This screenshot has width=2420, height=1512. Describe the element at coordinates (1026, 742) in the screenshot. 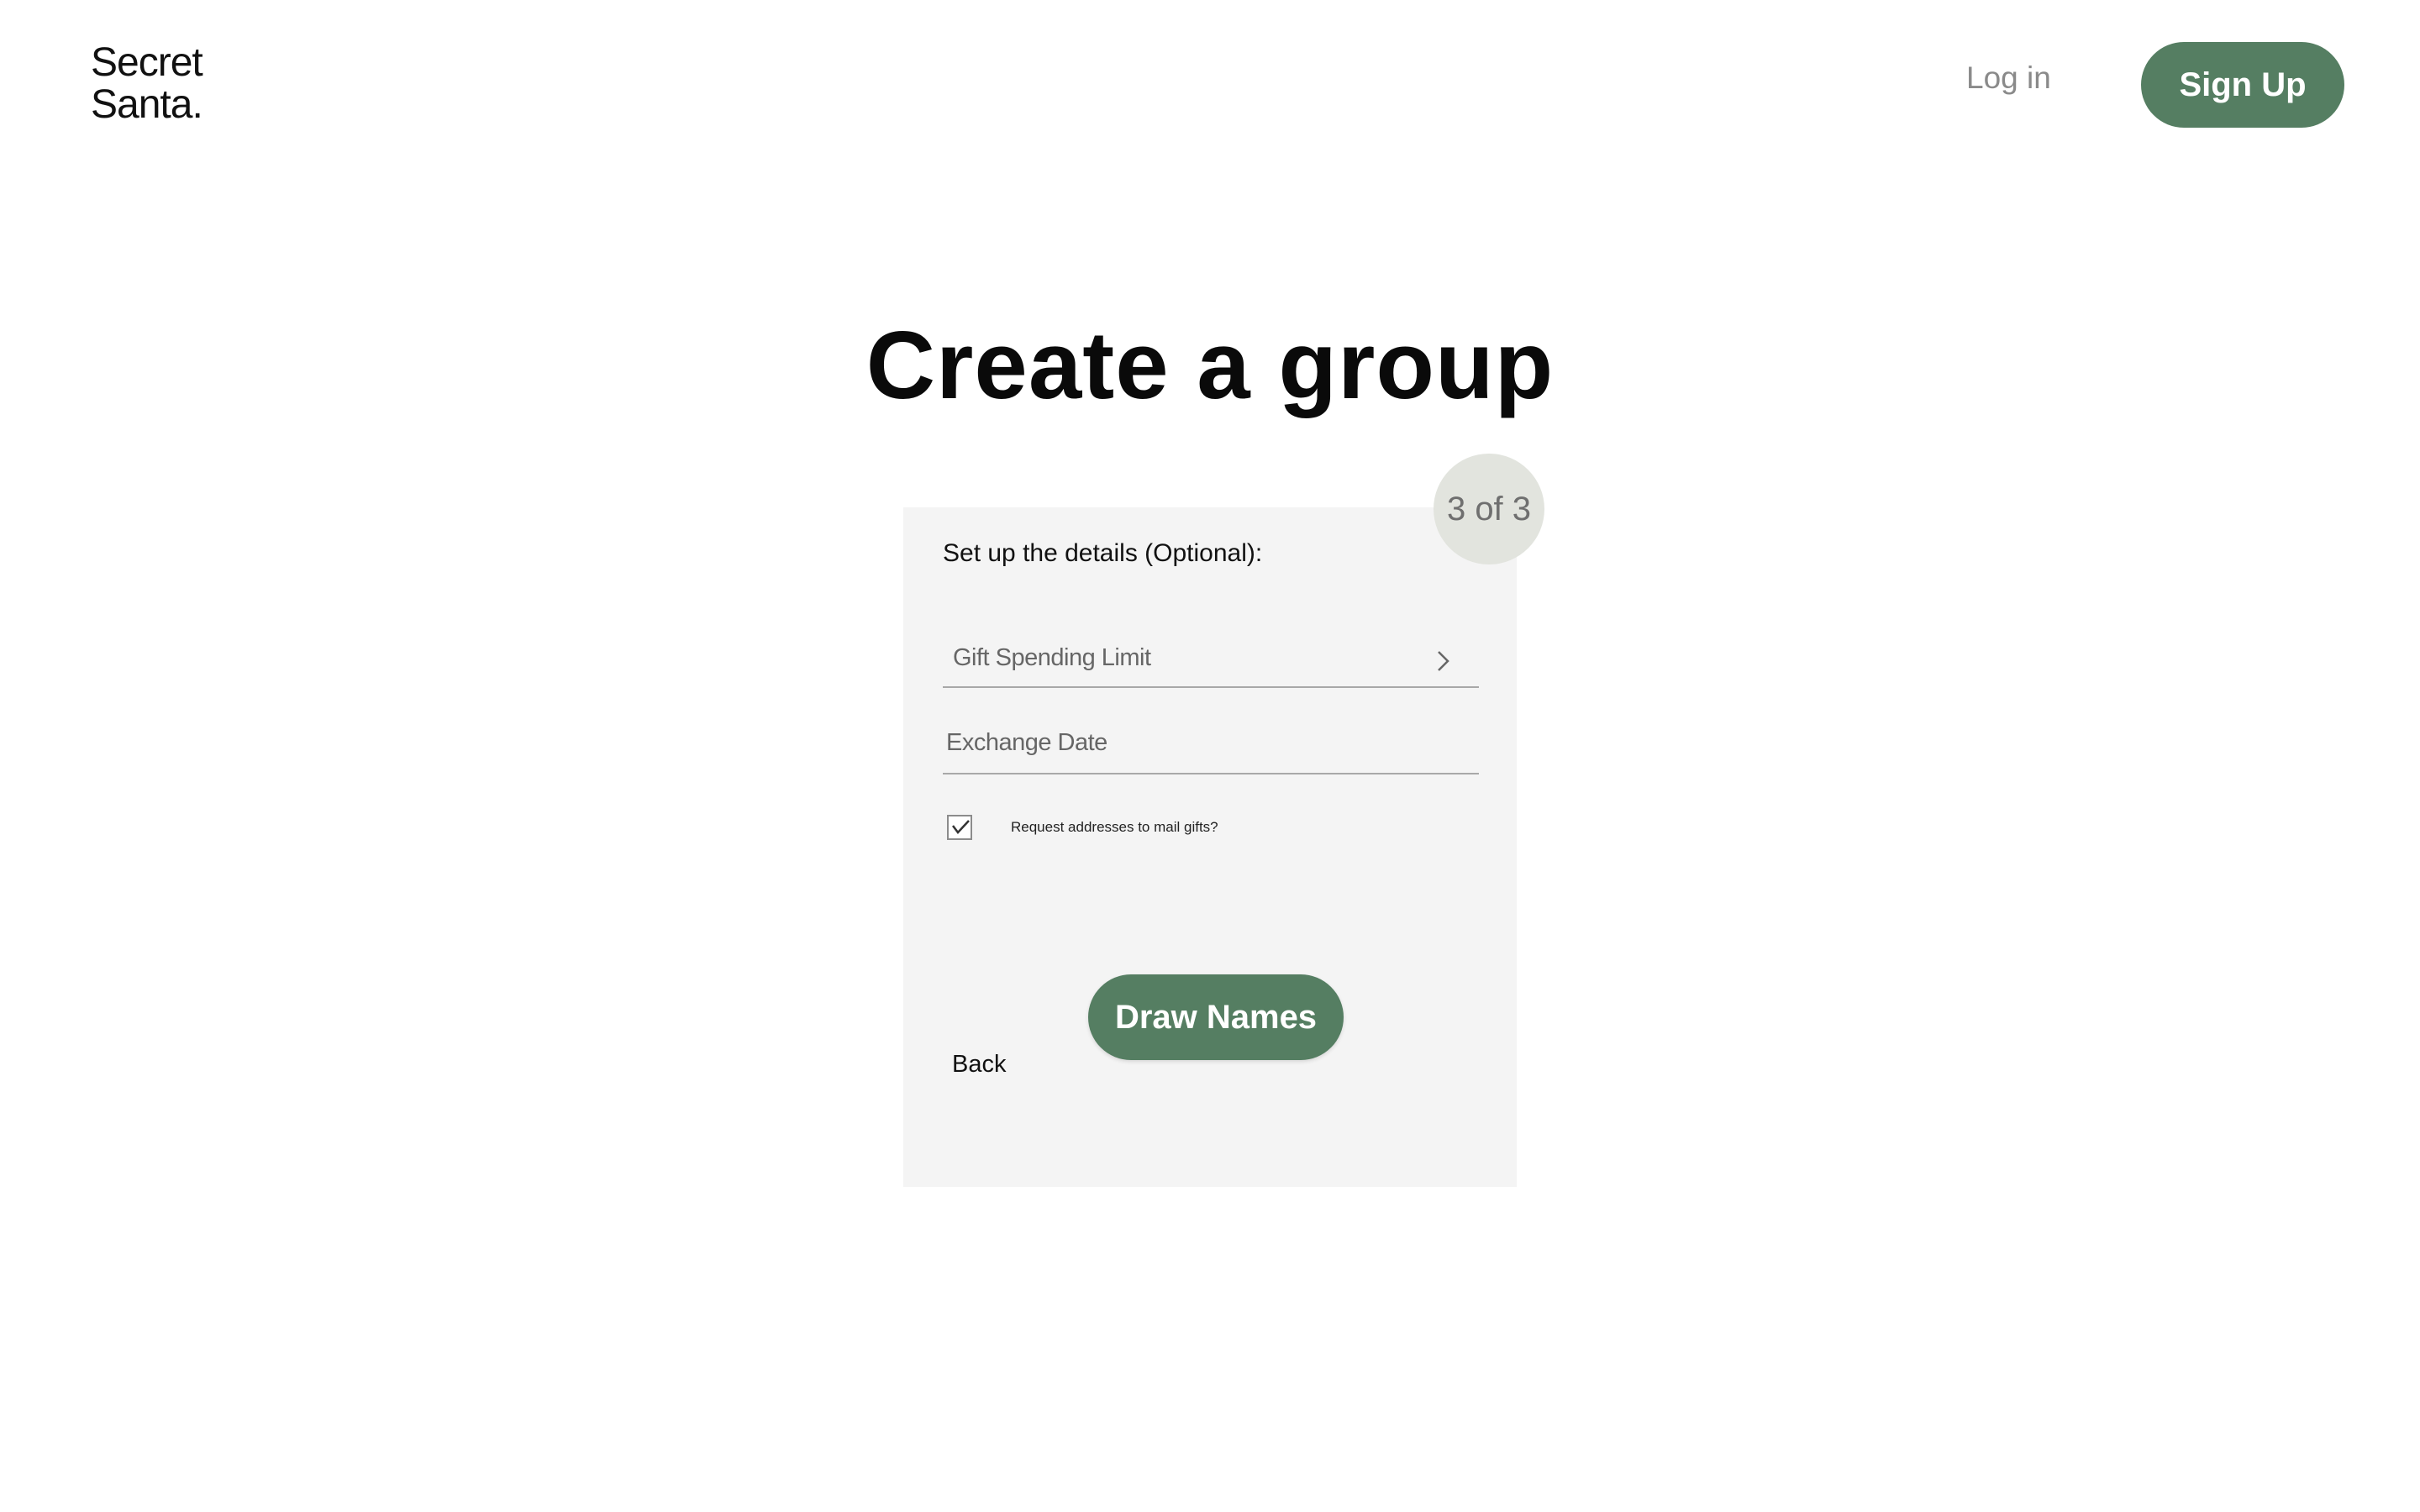

I see `exchange-date-label: Exchange Date` at that location.